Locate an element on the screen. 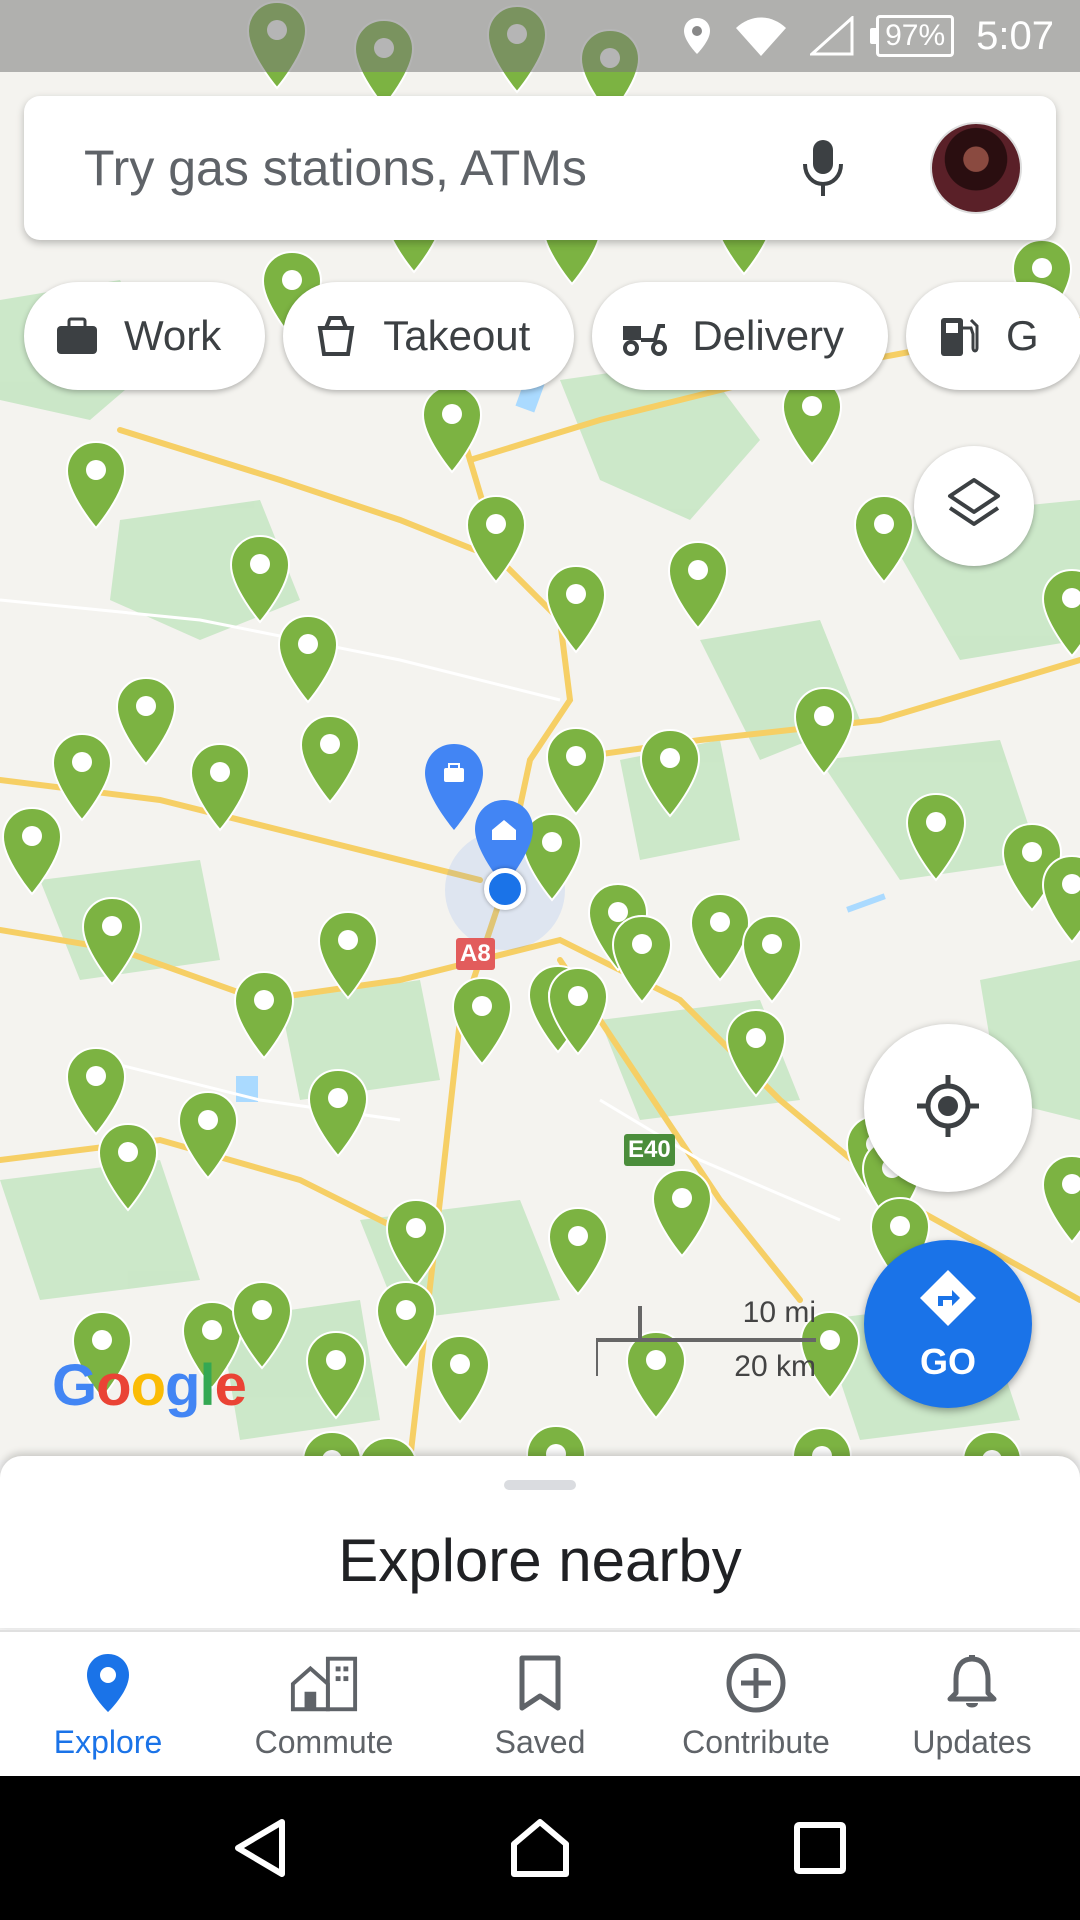 This screenshot has width=1080, height=1920. avatar is located at coordinates (976, 168).